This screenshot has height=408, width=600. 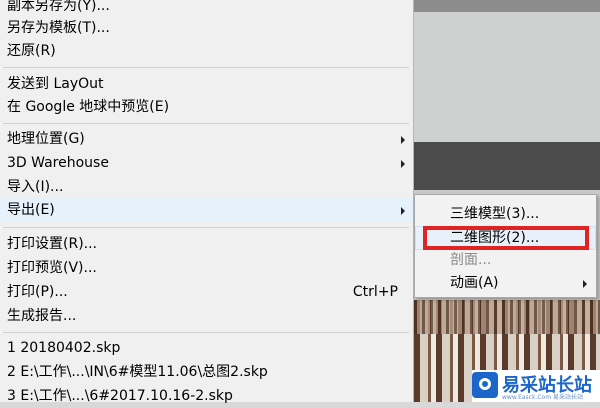 I want to click on menu-item-google-earth-preview: 在 Google 地球中预览(E), so click(x=206, y=107).